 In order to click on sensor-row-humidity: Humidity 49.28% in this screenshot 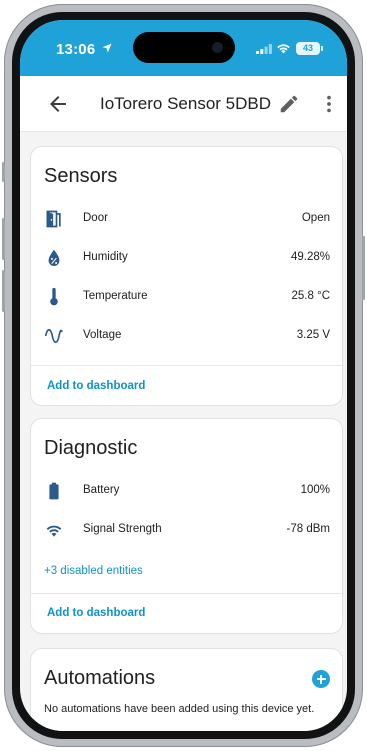, I will do `click(187, 258)`.